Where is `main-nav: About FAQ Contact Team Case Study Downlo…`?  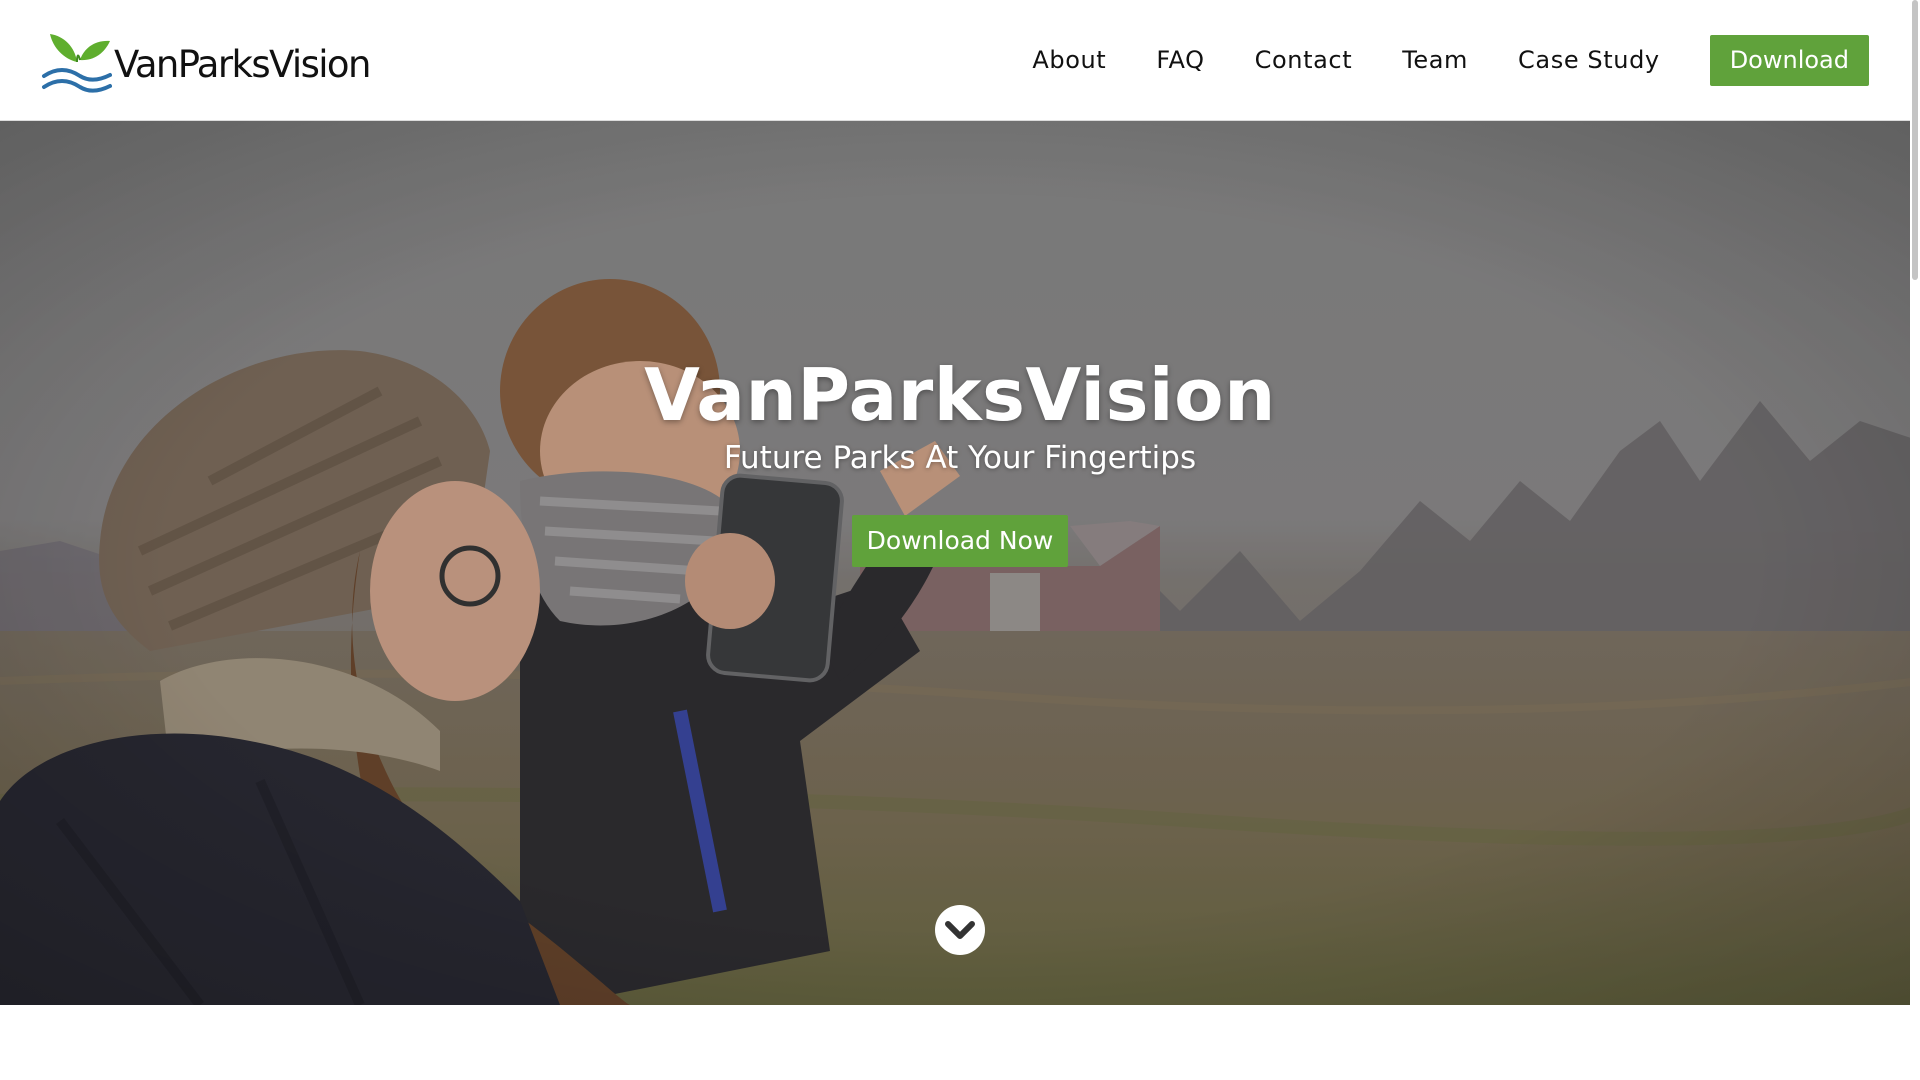 main-nav: About FAQ Contact Team Case Study Downlo… is located at coordinates (1450, 60).